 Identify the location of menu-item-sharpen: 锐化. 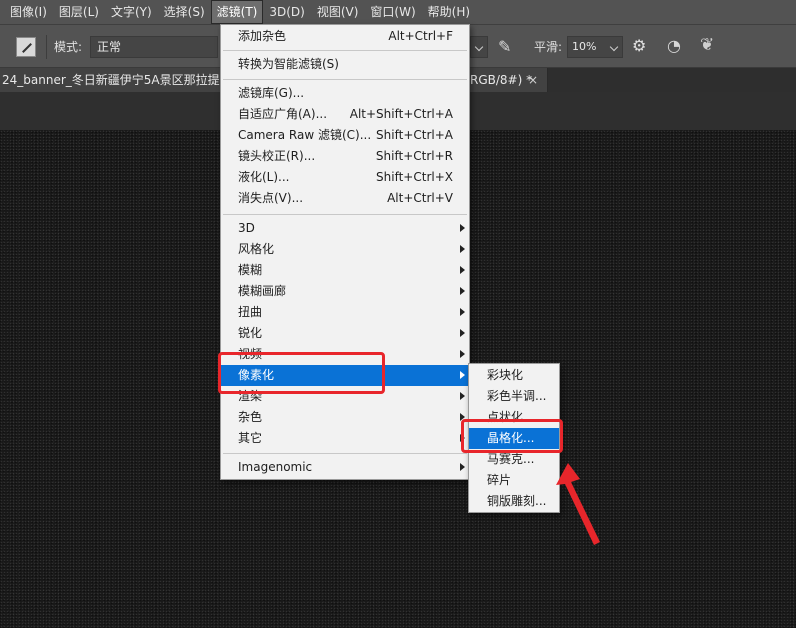
(345, 333).